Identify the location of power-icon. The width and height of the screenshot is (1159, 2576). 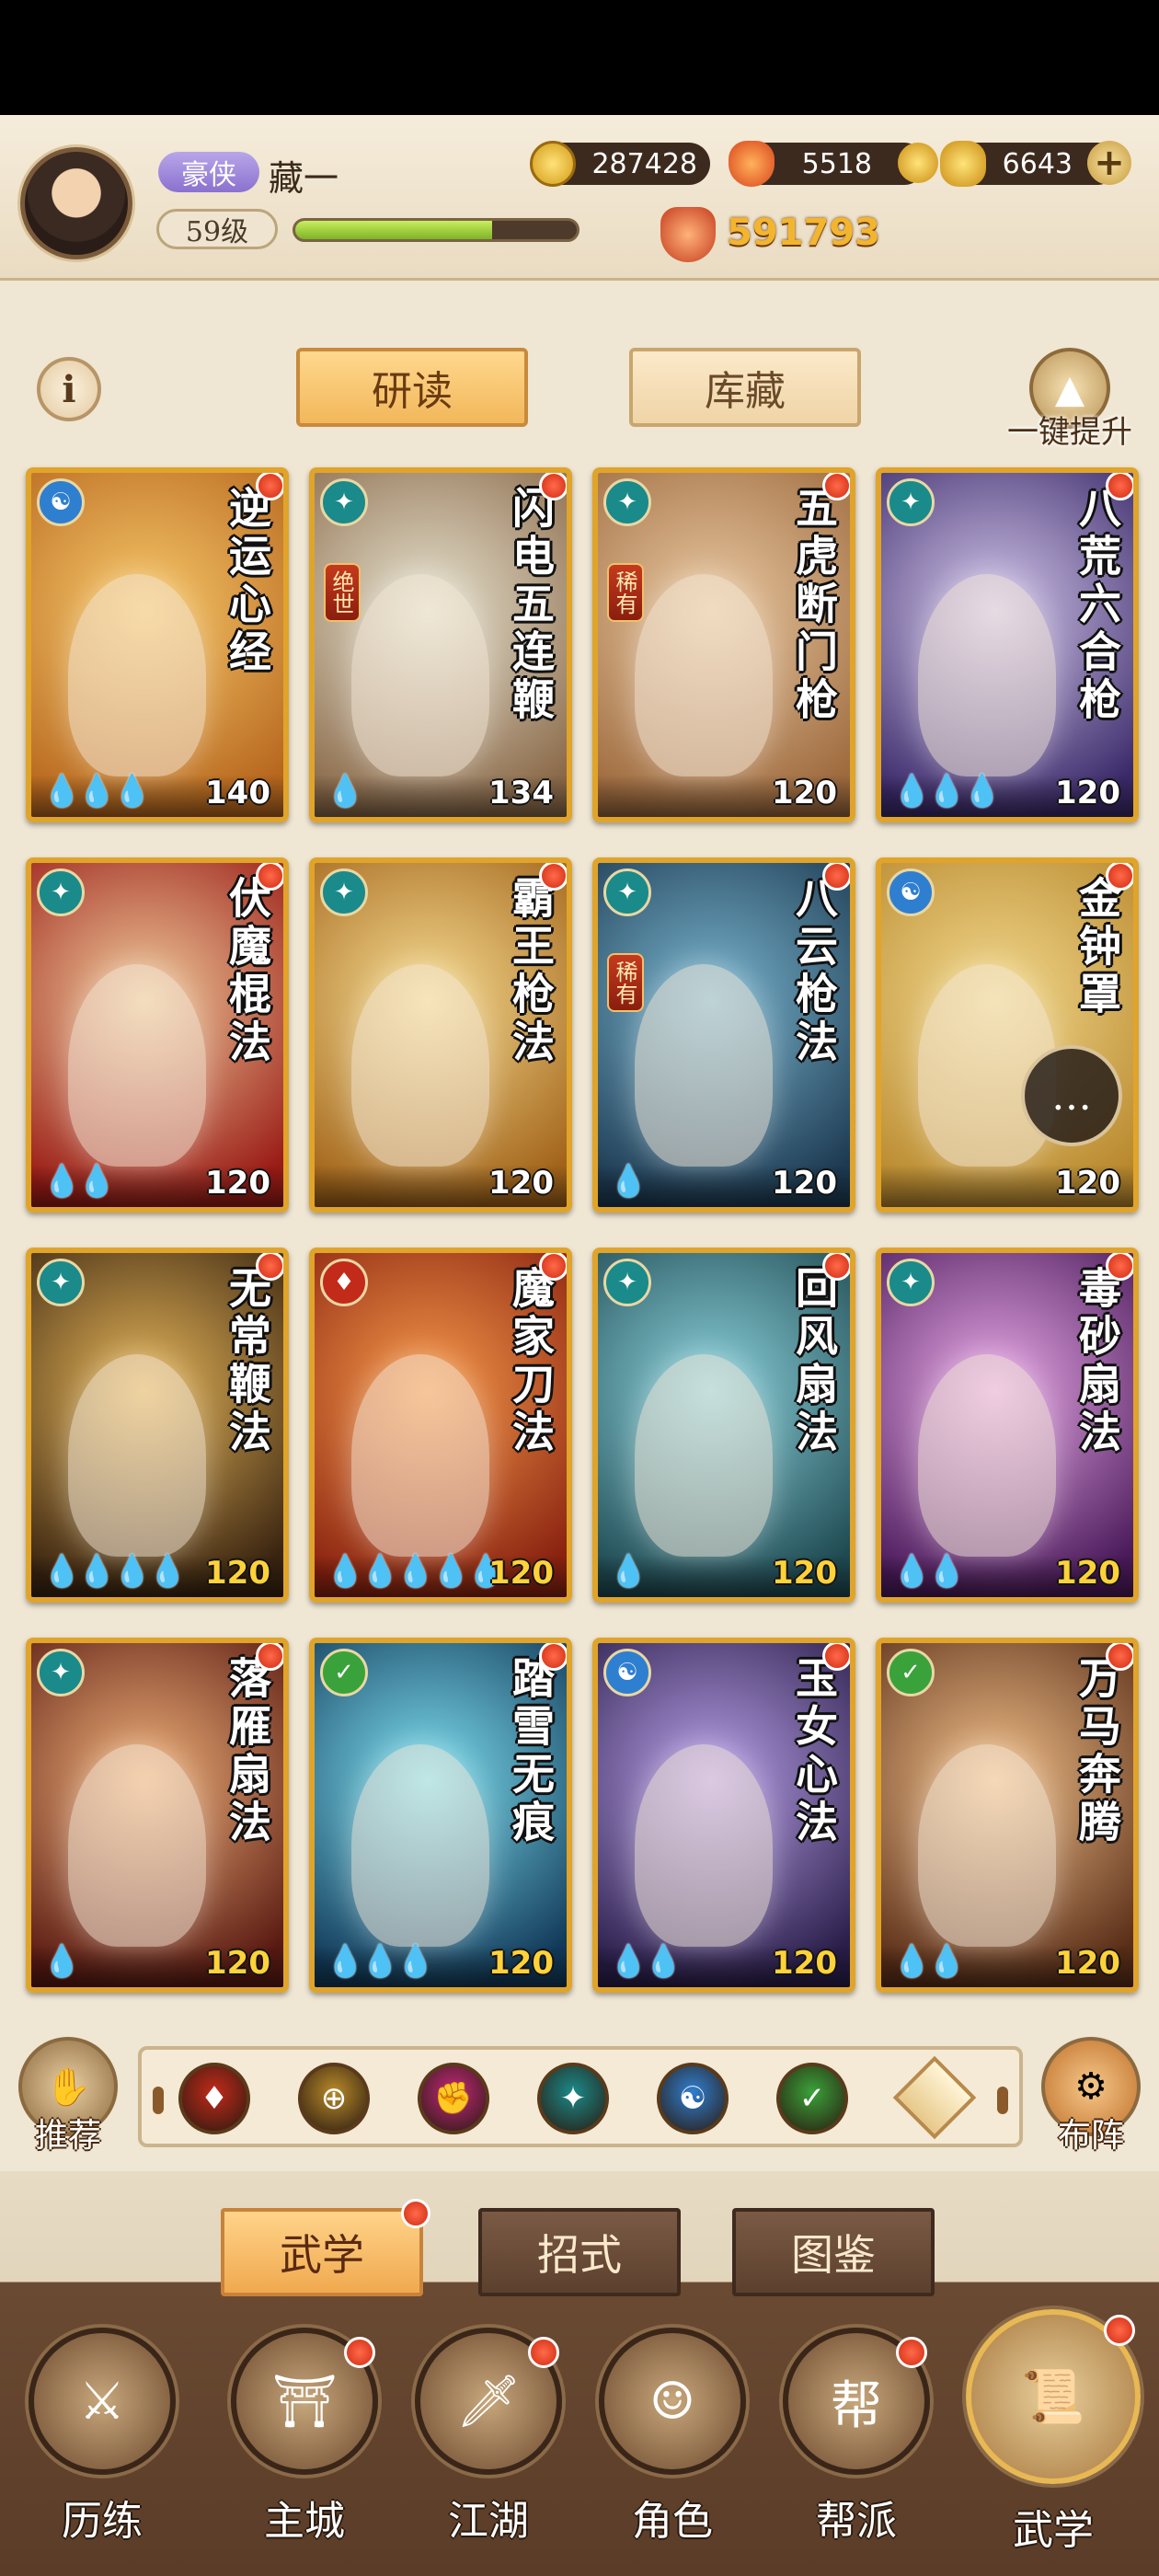
(688, 234).